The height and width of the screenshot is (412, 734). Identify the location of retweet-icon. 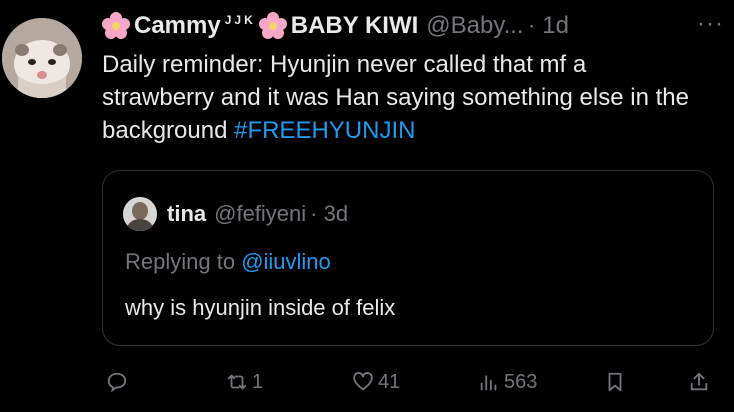
(237, 382).